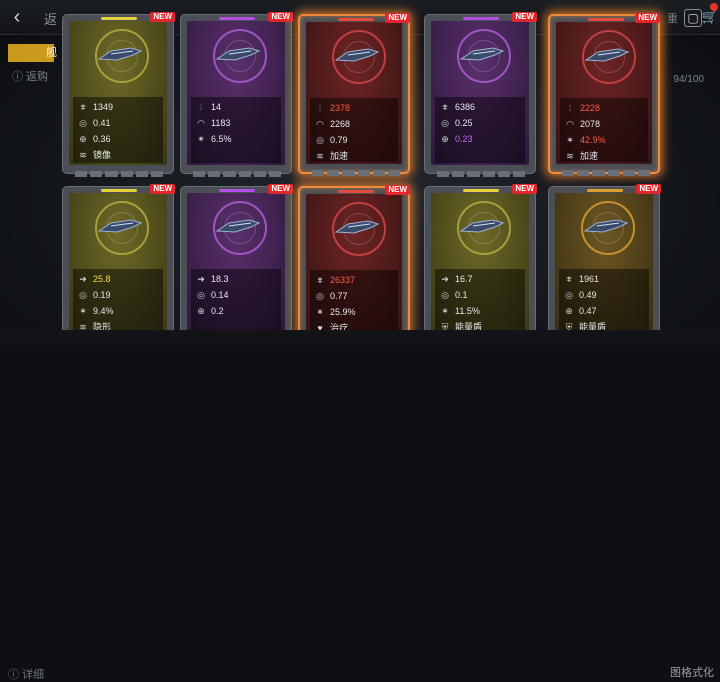  Describe the element at coordinates (220, 295) in the screenshot. I see `stat-value: 0.14` at that location.